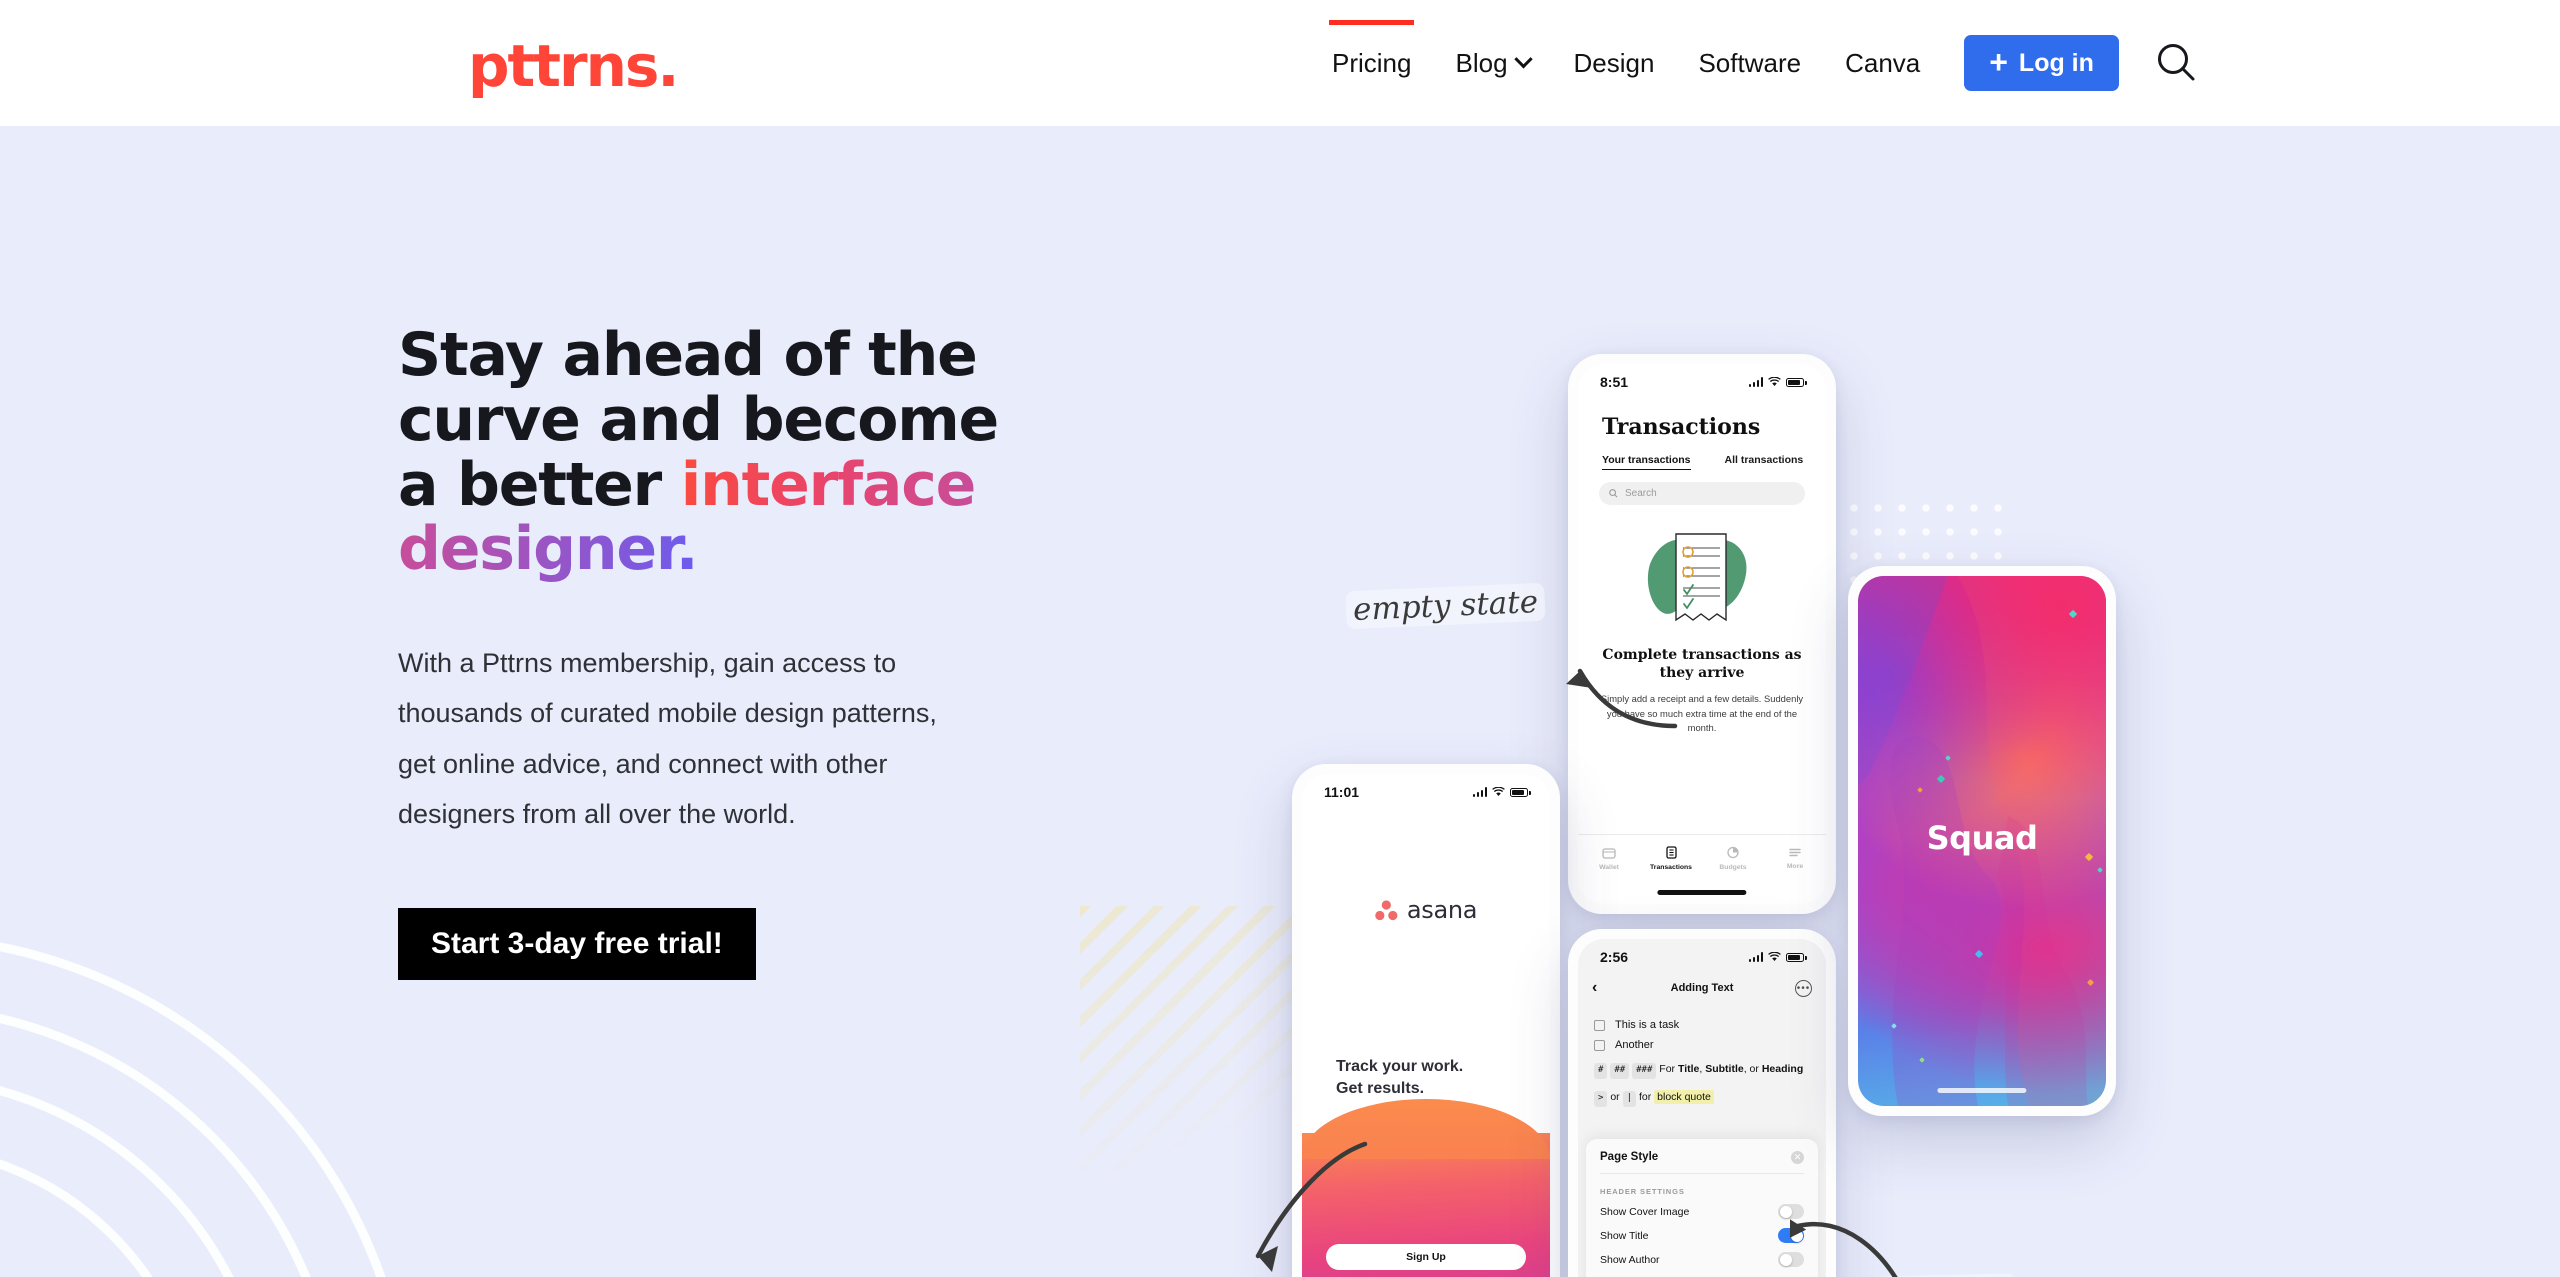 This screenshot has width=2560, height=1277. I want to click on nav-item-canva: Canva, so click(1882, 63).